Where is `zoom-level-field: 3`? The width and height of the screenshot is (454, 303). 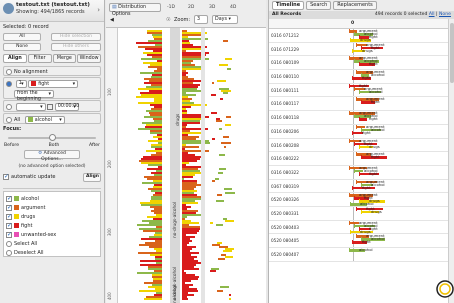 zoom-level-field: 3 is located at coordinates (201, 19).